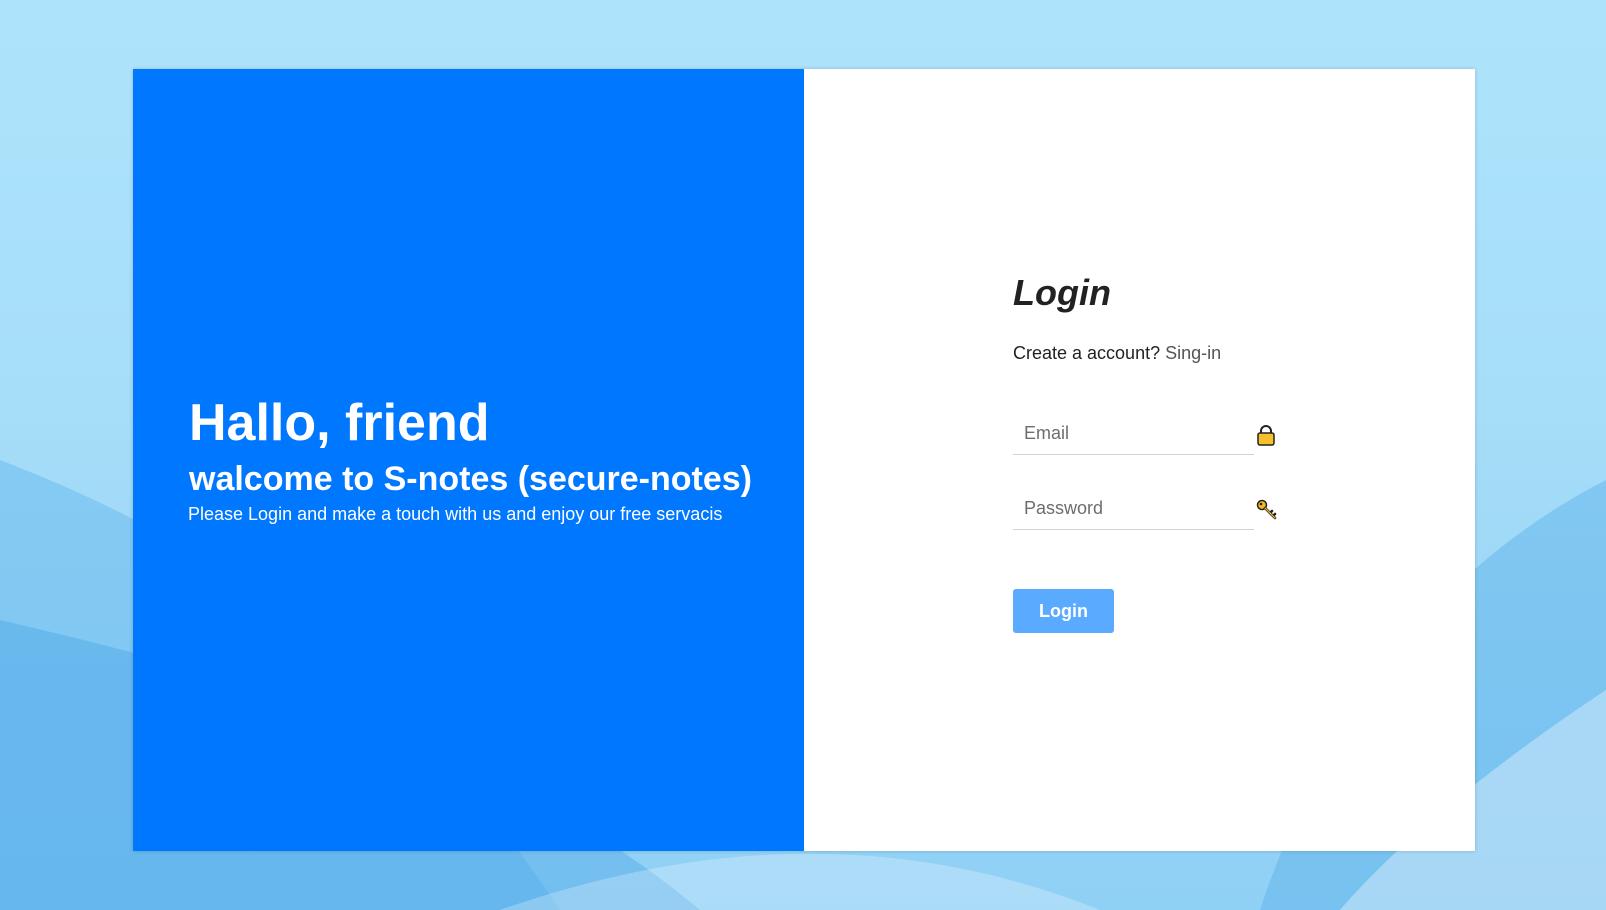  What do you see at coordinates (1063, 611) in the screenshot?
I see `login-button: Login` at bounding box center [1063, 611].